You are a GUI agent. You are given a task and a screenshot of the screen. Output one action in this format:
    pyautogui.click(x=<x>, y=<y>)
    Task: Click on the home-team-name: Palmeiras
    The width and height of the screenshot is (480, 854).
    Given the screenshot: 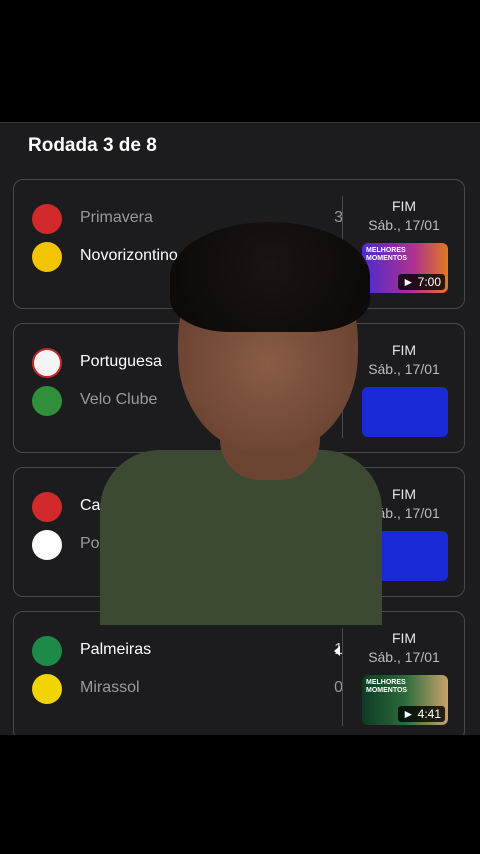 What is the action you would take?
    pyautogui.click(x=116, y=649)
    